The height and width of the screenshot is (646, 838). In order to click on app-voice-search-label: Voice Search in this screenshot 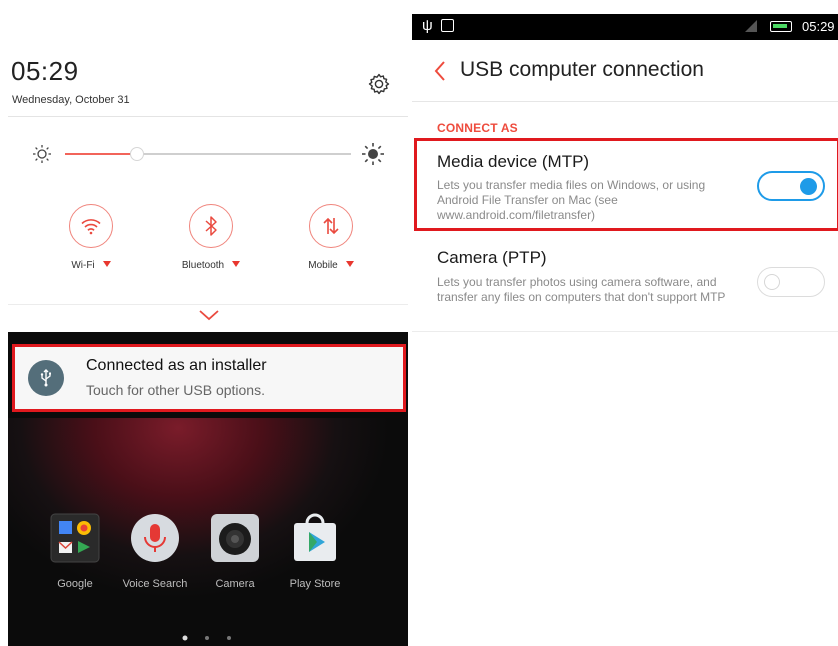, I will do `click(155, 584)`.